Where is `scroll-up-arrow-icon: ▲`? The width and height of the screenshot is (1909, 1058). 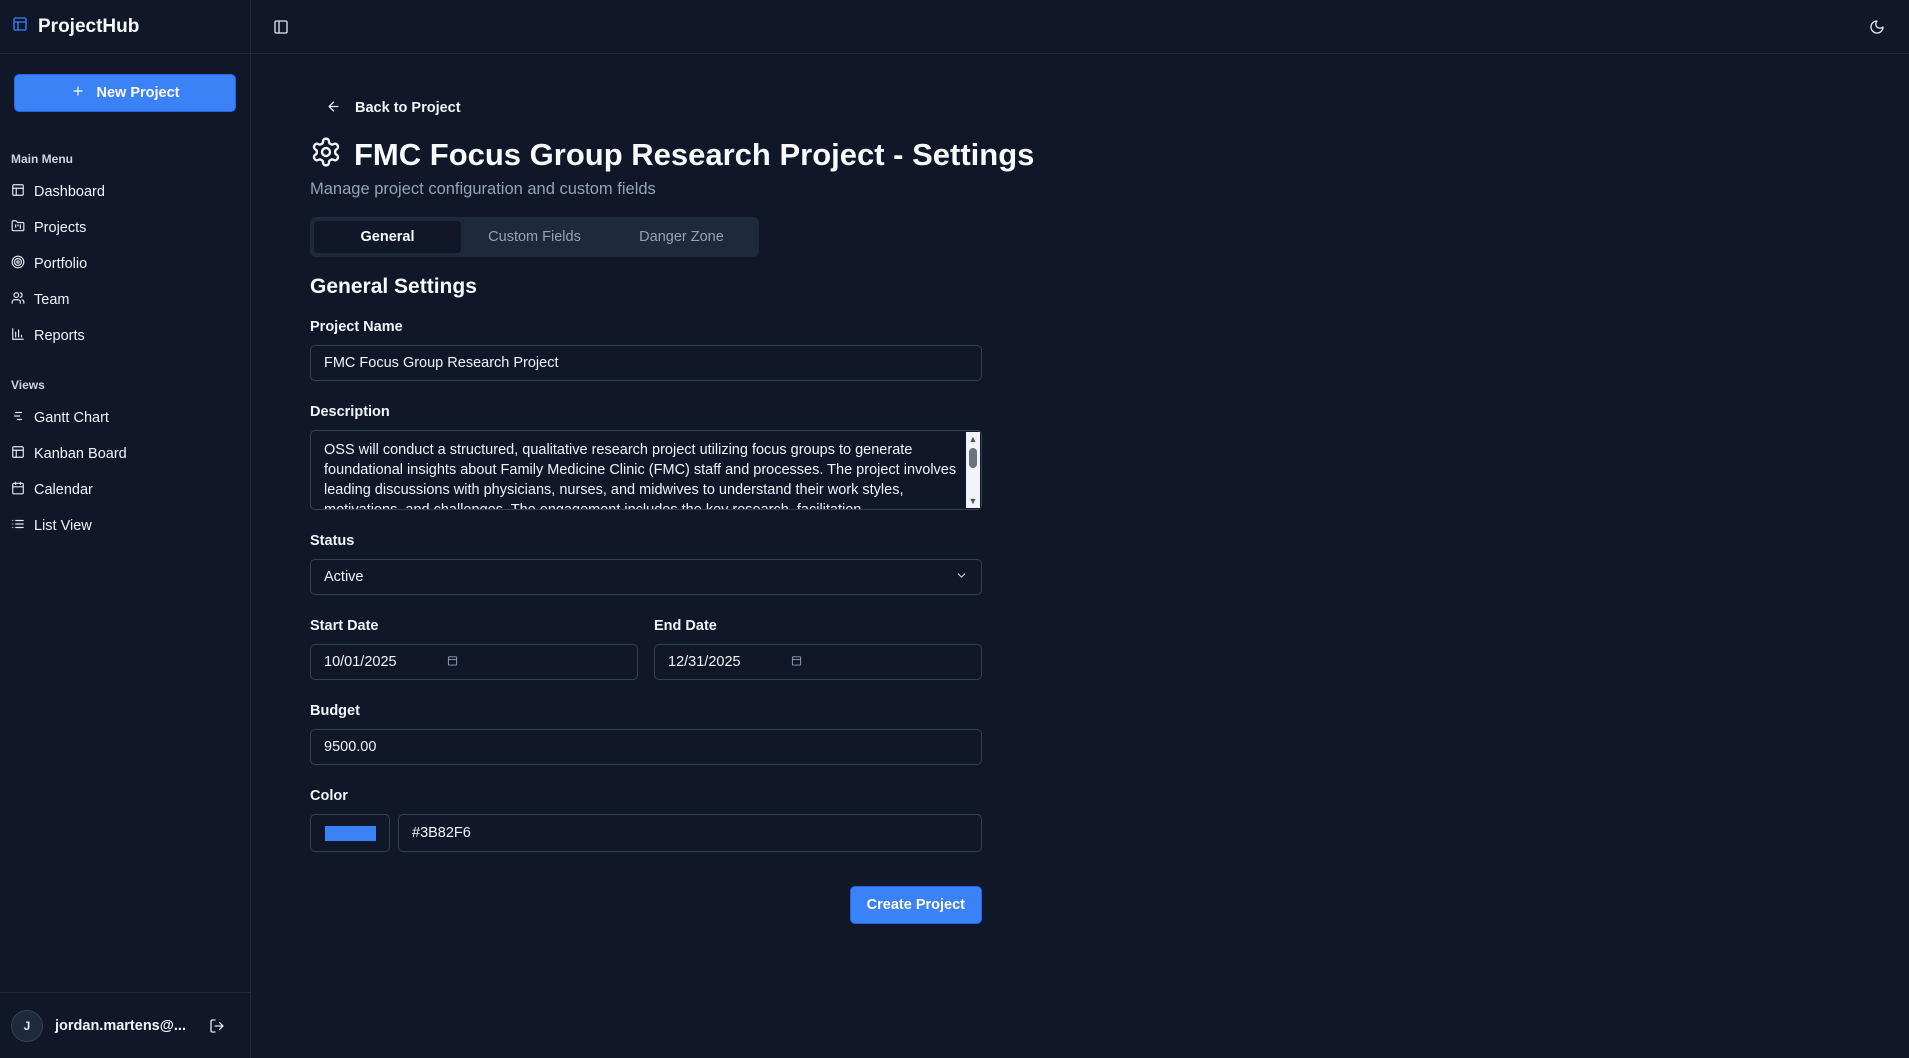 scroll-up-arrow-icon: ▲ is located at coordinates (973, 439).